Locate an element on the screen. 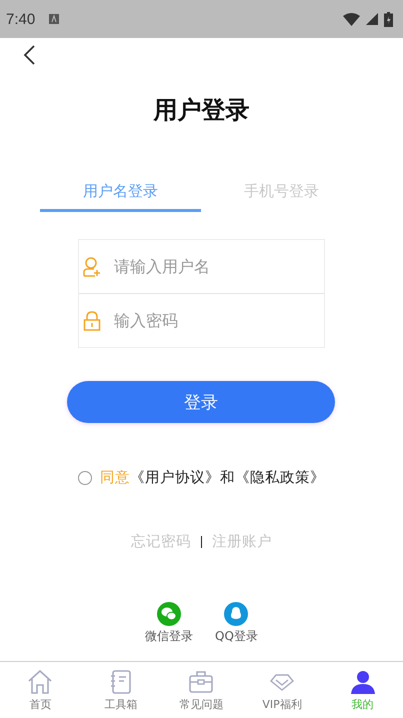  nav-tab: 我的 is located at coordinates (362, 690).